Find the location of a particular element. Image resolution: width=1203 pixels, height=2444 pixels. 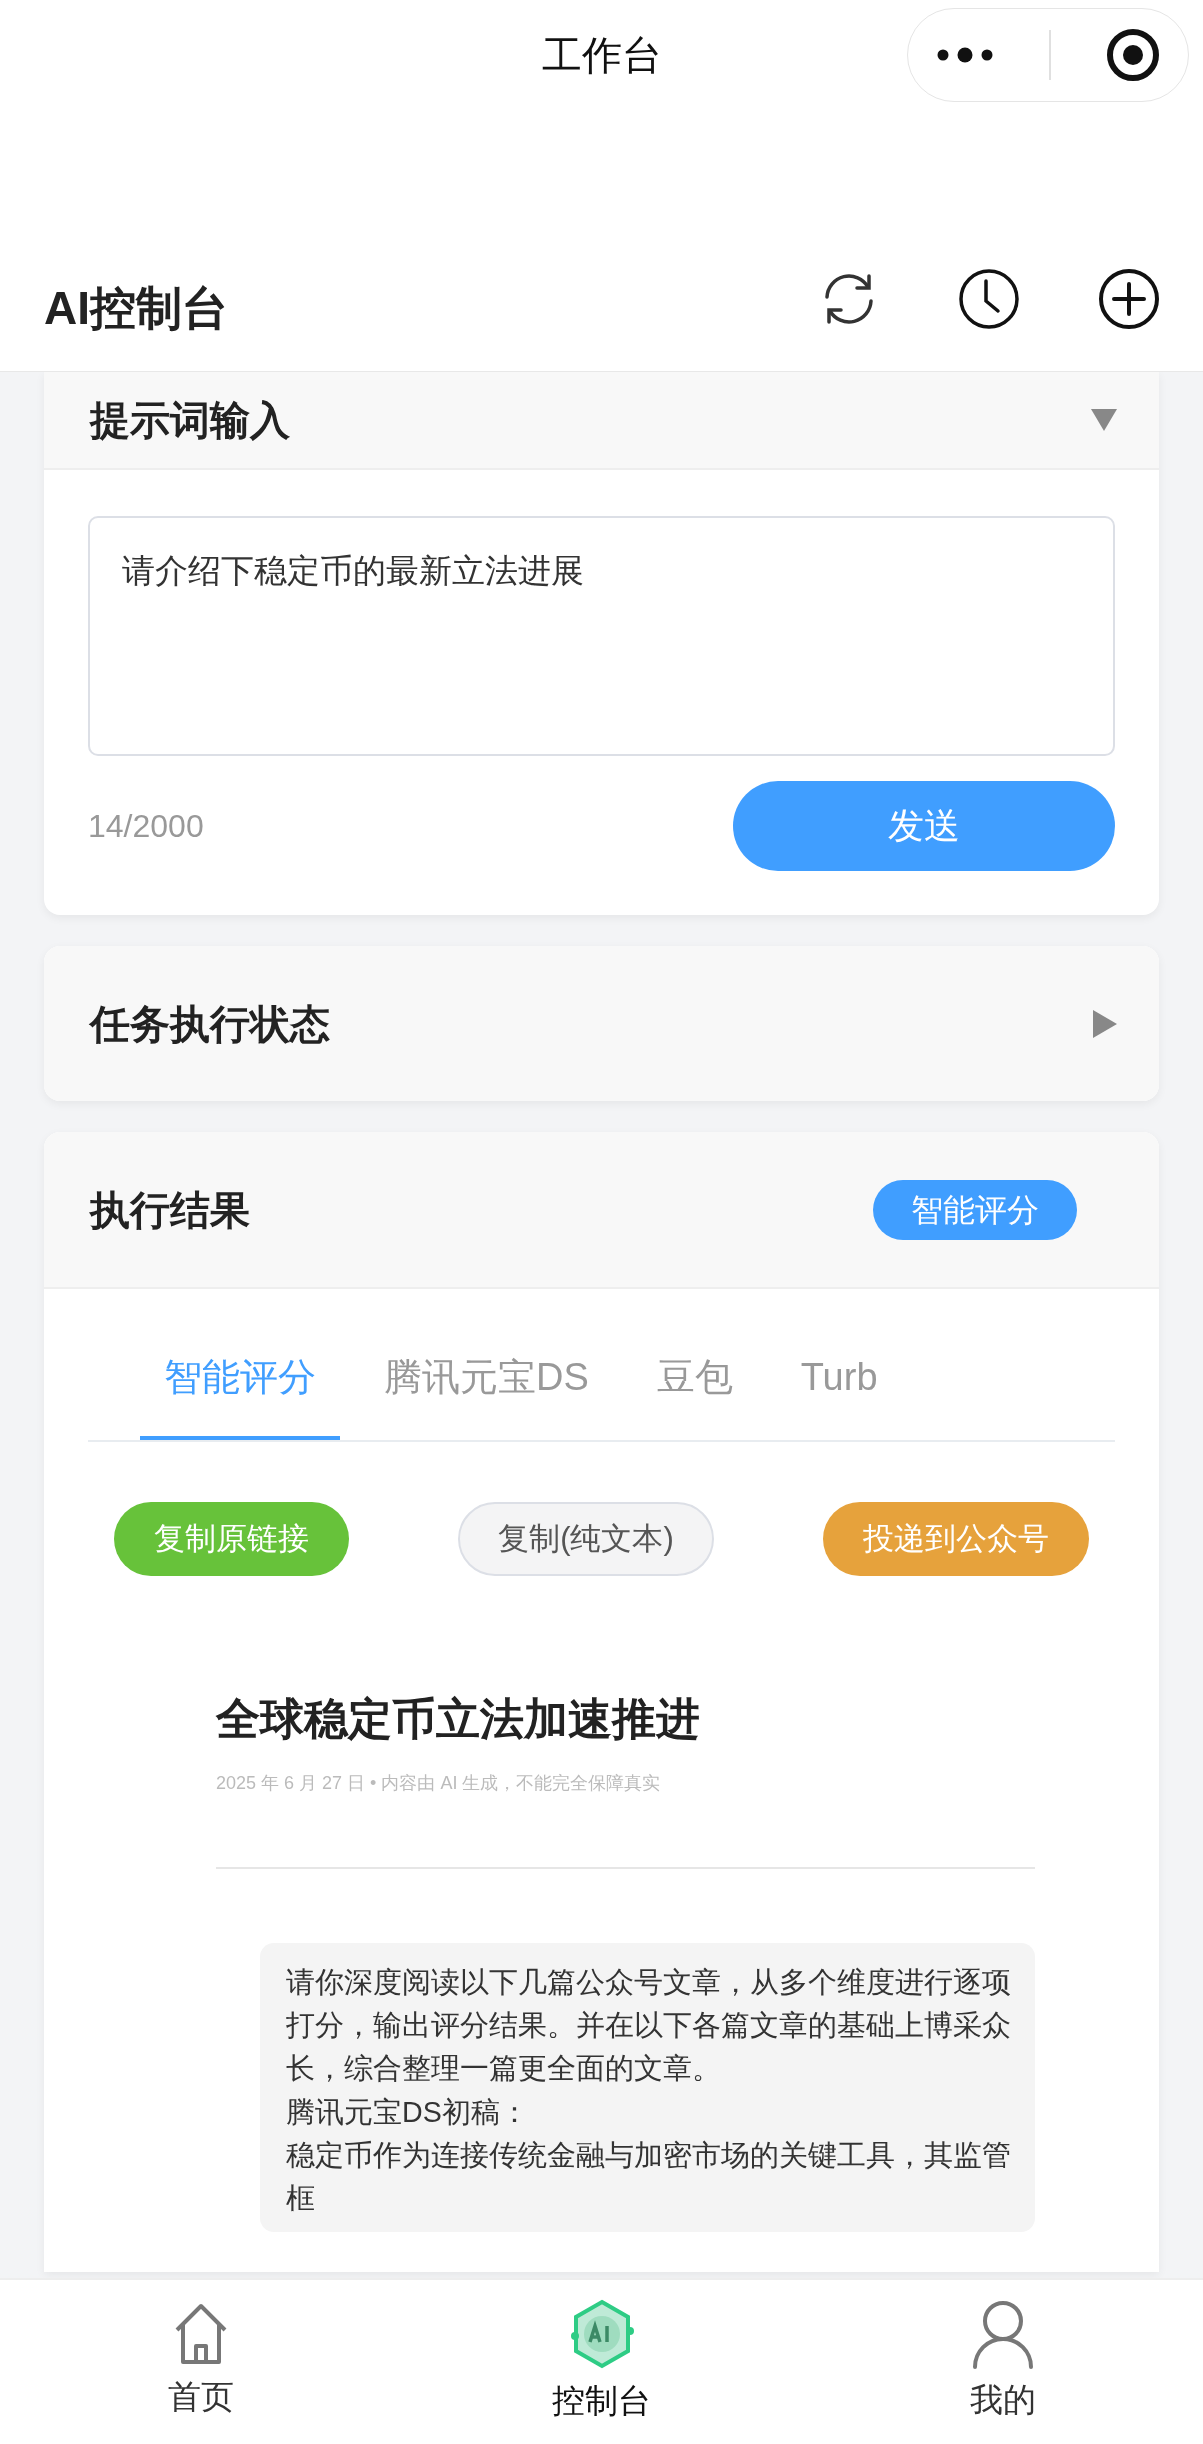

result-tab: Turb is located at coordinates (839, 1387).